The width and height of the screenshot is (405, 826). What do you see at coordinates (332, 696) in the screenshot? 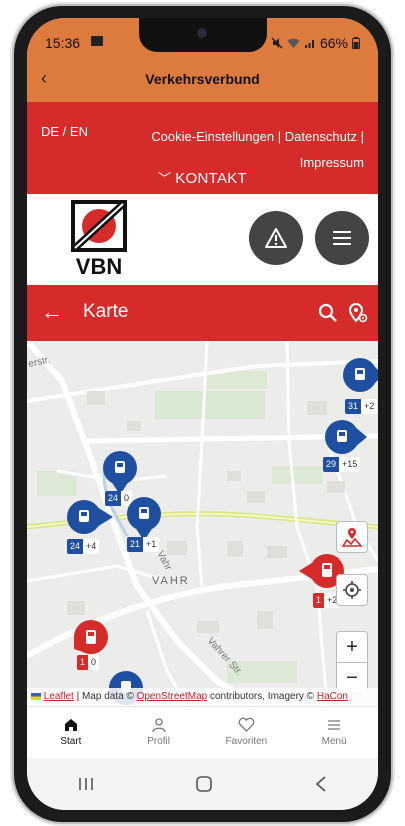
I see `hacon-link: HaCon` at bounding box center [332, 696].